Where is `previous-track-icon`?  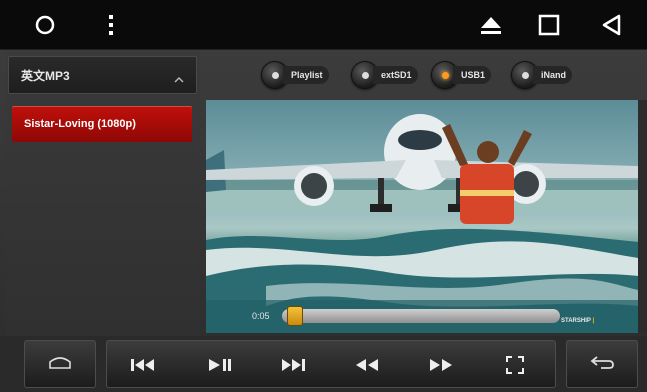
previous-track-icon is located at coordinates (142, 365).